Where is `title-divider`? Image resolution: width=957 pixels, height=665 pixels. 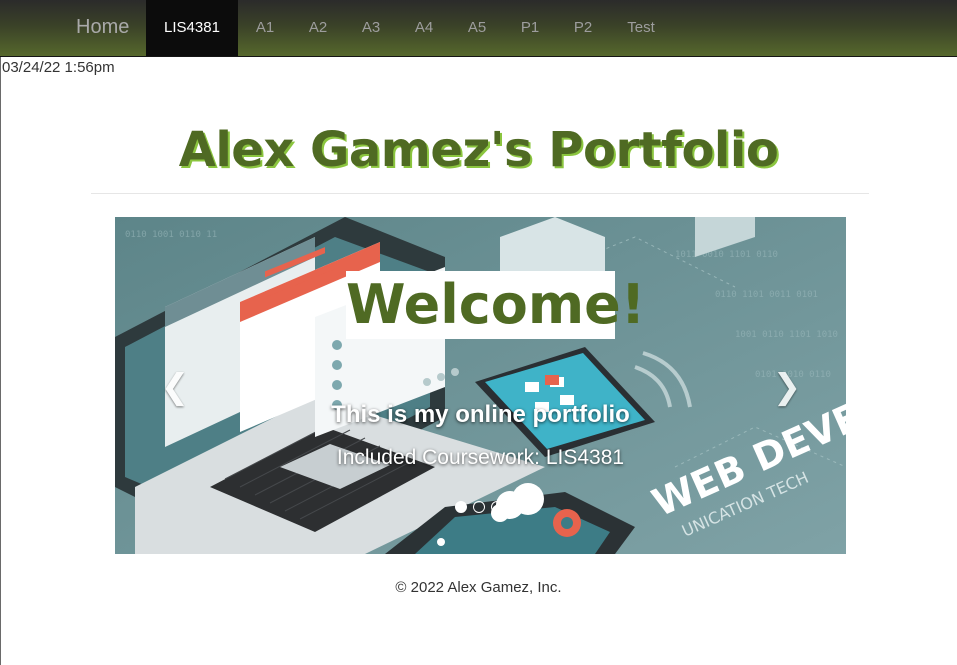 title-divider is located at coordinates (480, 193).